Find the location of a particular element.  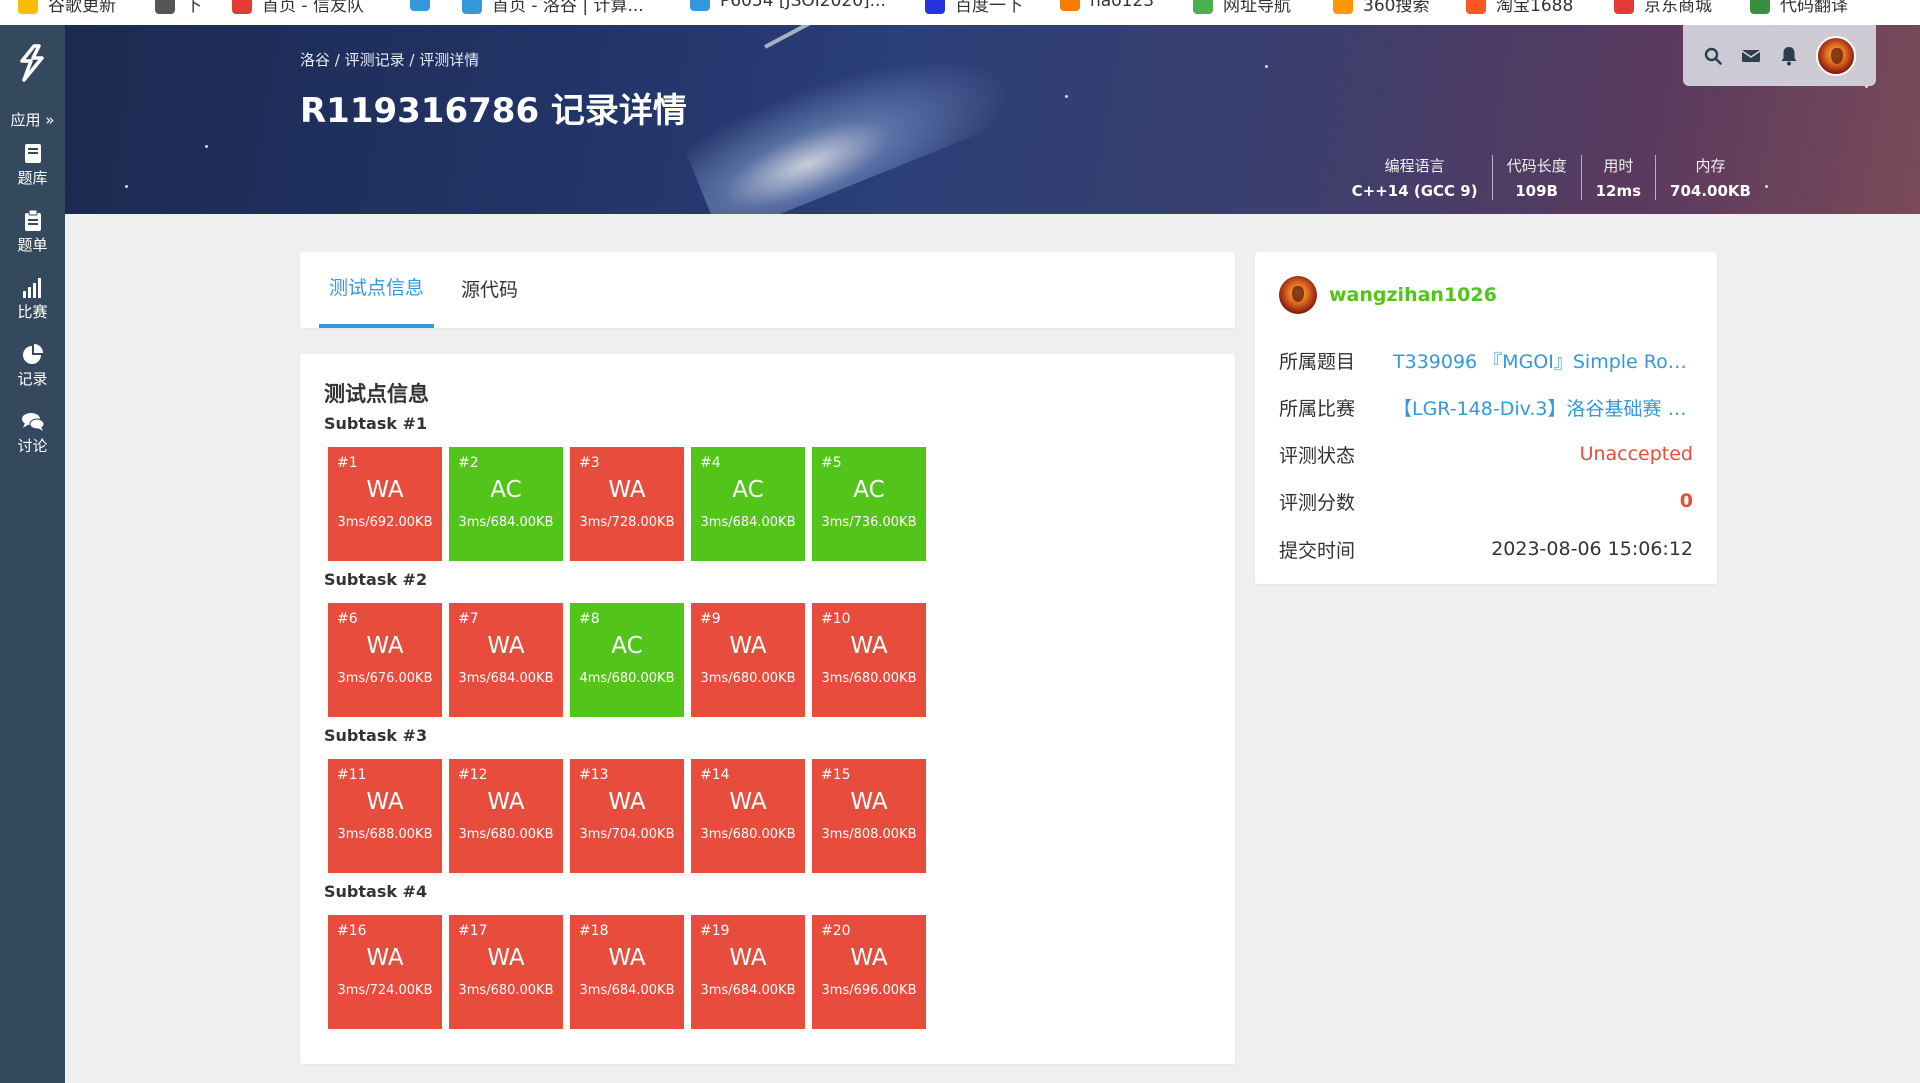

testcase-tile: #4 AC 3ms/684.00KB is located at coordinates (748, 504).